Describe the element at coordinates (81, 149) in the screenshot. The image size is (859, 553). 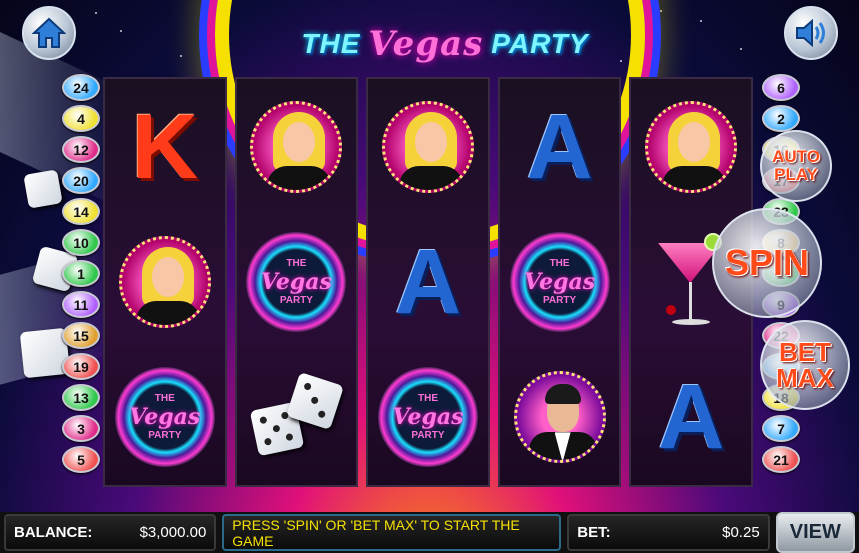
I see `payline-badge-left: 12` at that location.